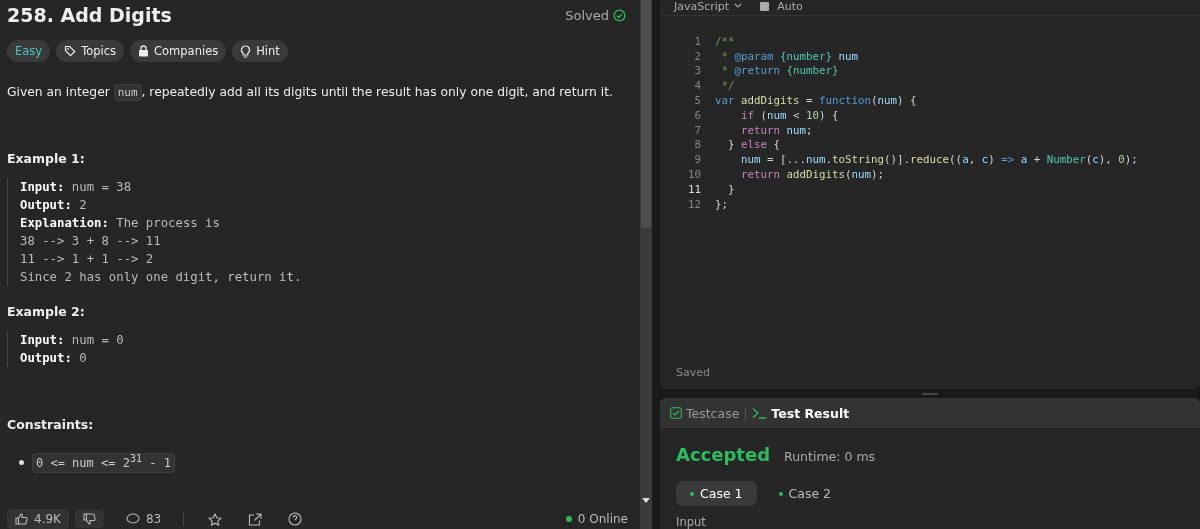 The height and width of the screenshot is (529, 1200). Describe the element at coordinates (90, 15) in the screenshot. I see `problem-title: 258. Add Digits` at that location.